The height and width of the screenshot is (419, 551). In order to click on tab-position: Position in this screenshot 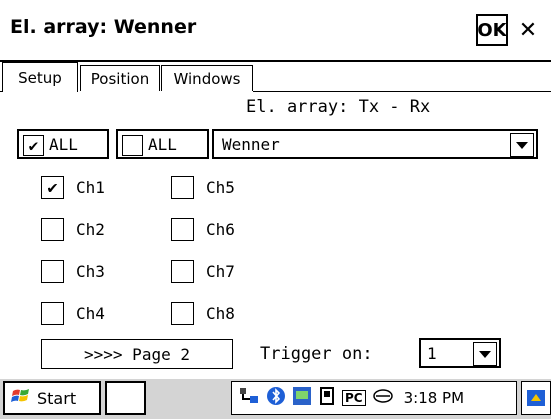, I will do `click(120, 78)`.